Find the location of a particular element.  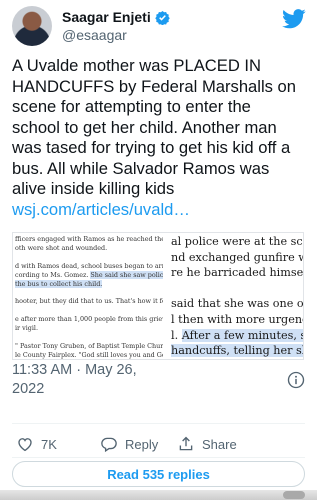

info-icon is located at coordinates (296, 380).